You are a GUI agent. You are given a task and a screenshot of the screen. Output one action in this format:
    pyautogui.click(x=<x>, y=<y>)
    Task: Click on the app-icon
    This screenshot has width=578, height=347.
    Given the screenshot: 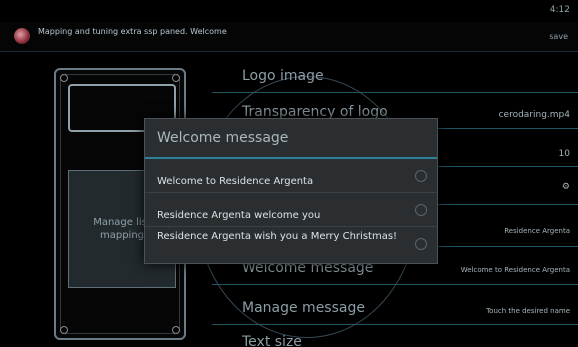 What is the action you would take?
    pyautogui.click(x=22, y=36)
    